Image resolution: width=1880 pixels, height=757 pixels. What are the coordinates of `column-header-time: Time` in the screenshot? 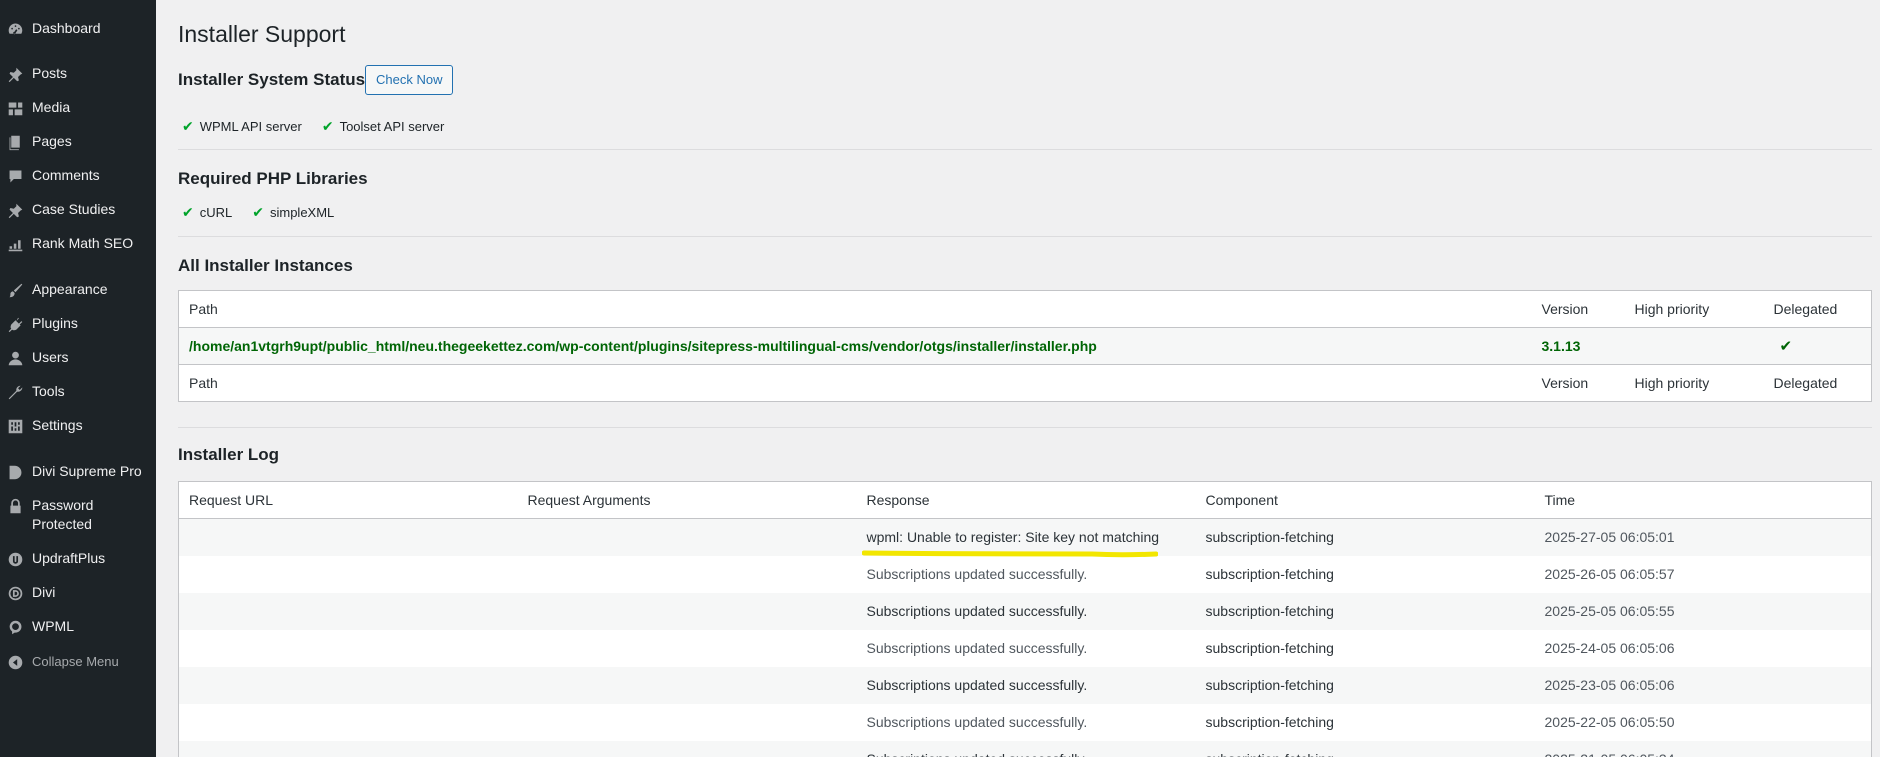 It's located at (1703, 500).